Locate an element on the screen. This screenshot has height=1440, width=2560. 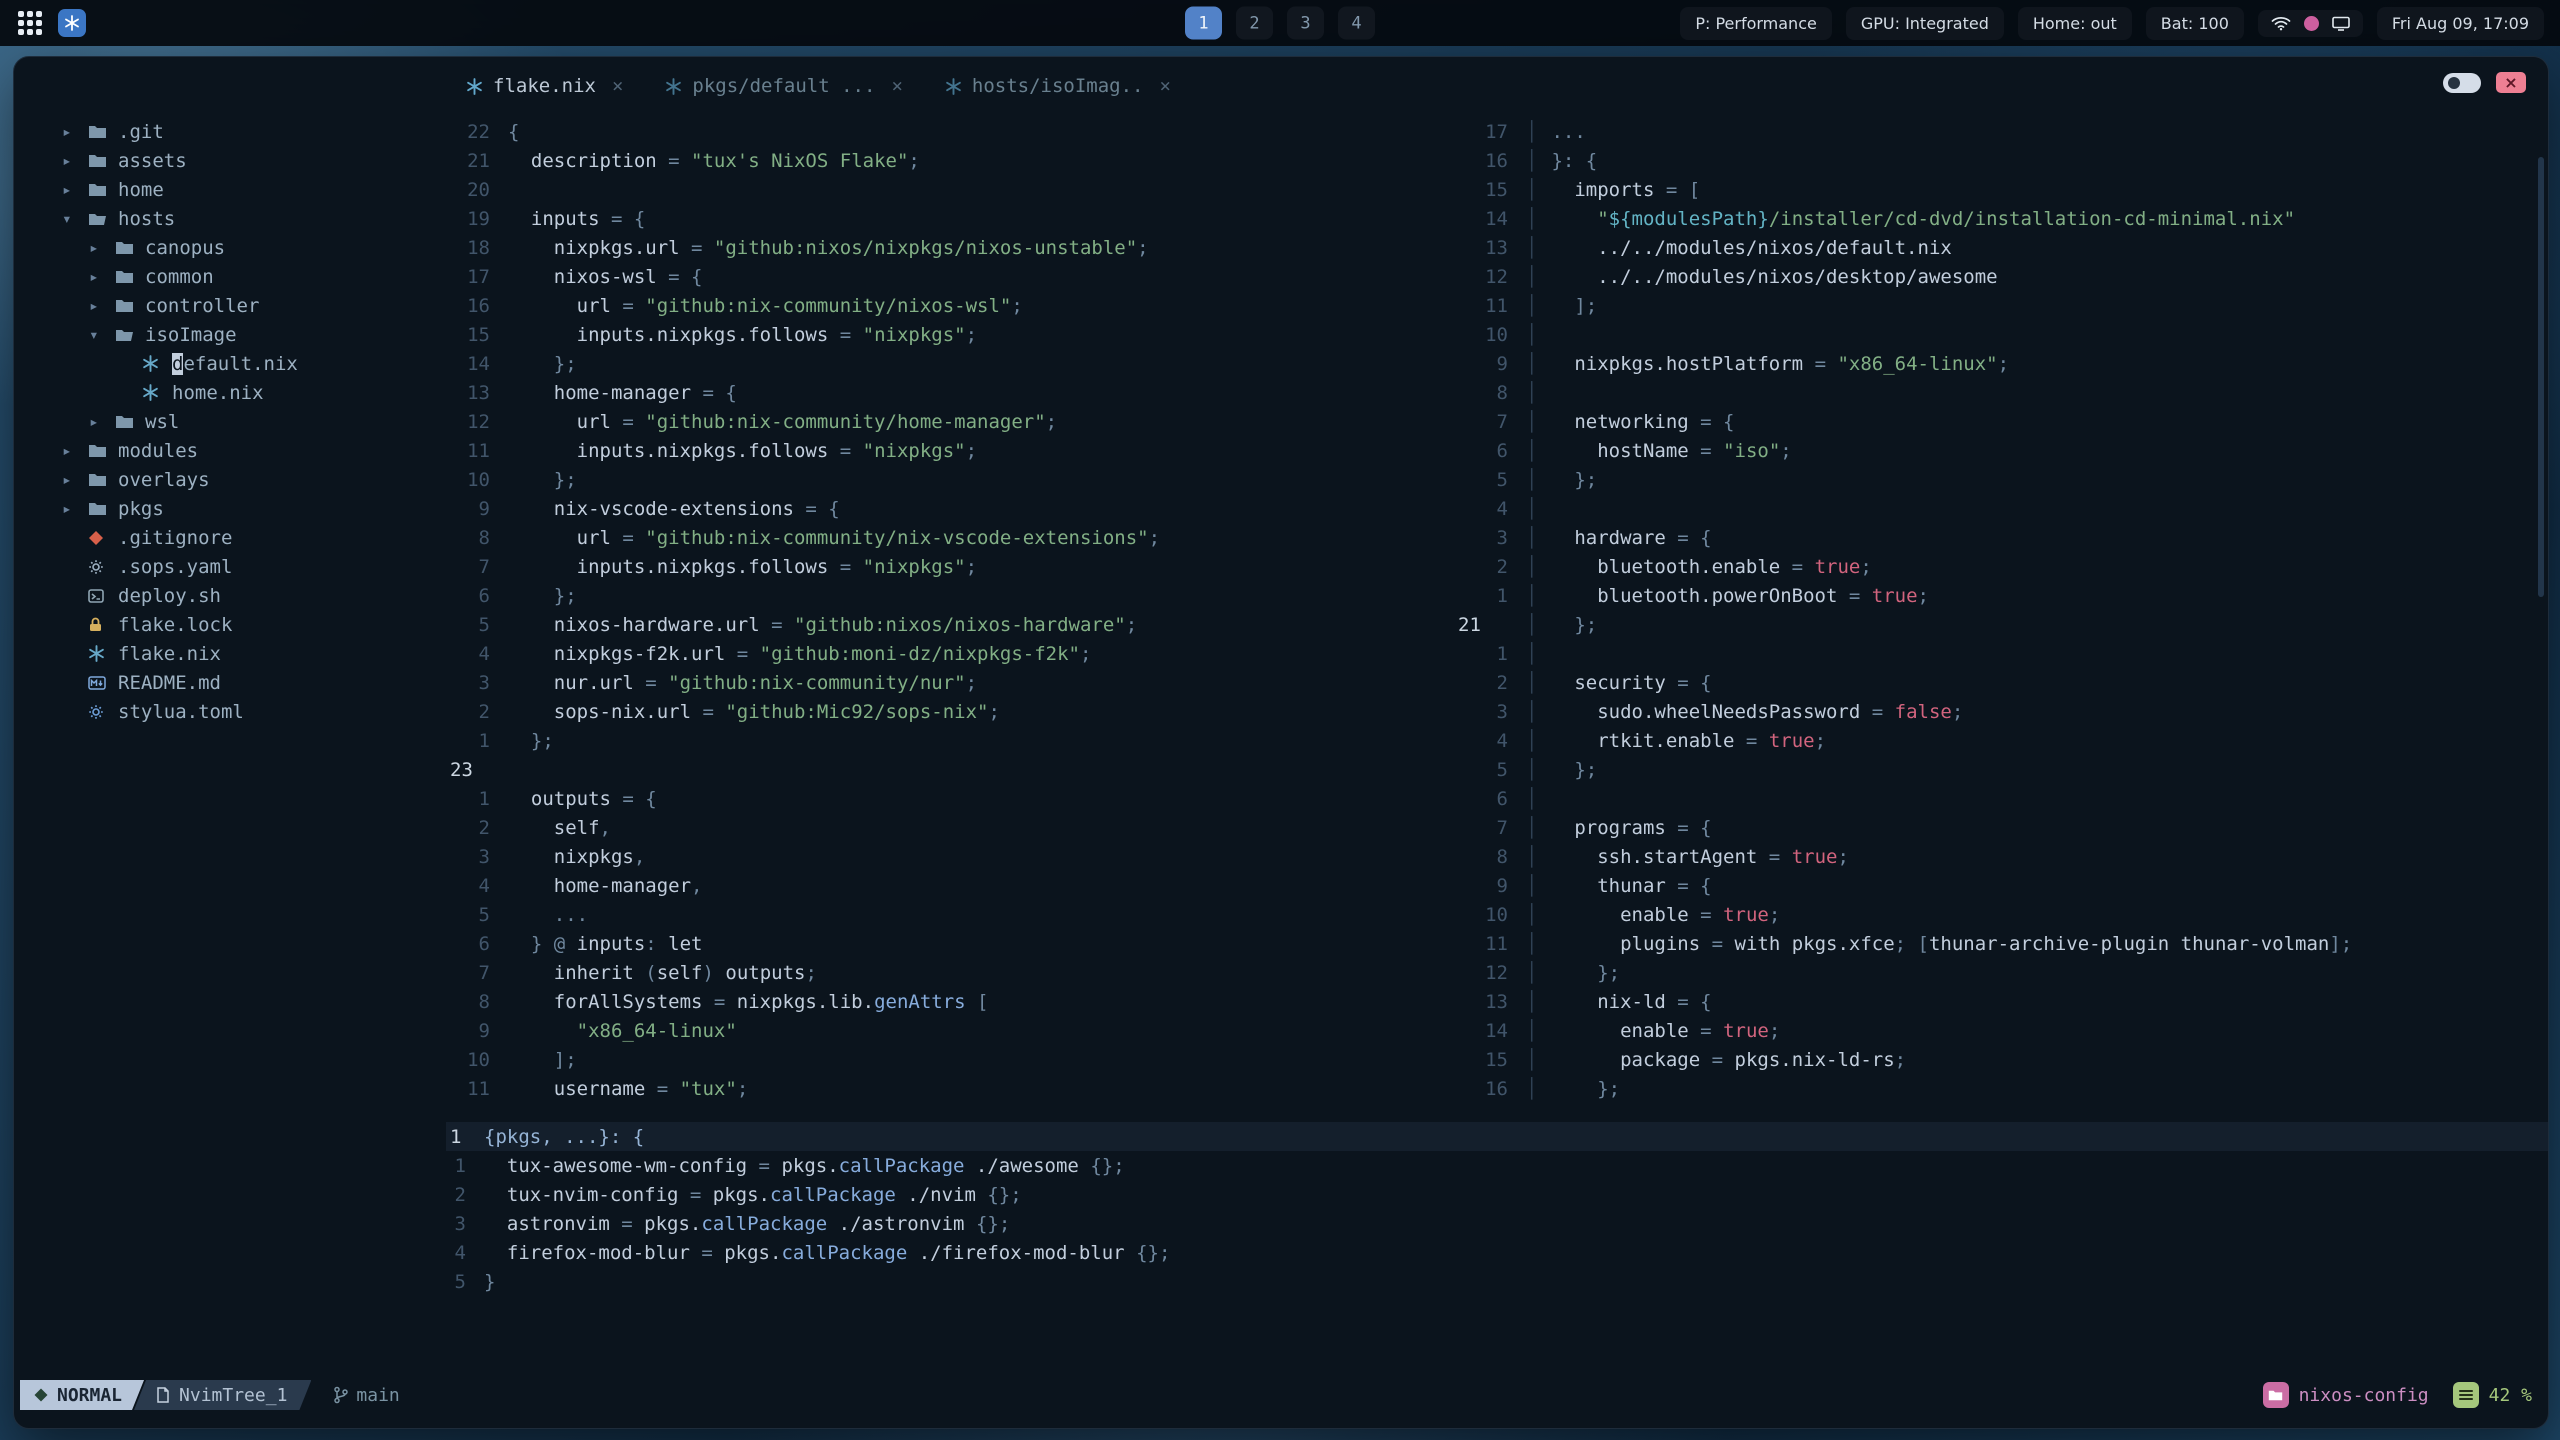
code-line: 16 │}: { is located at coordinates (2001, 160).